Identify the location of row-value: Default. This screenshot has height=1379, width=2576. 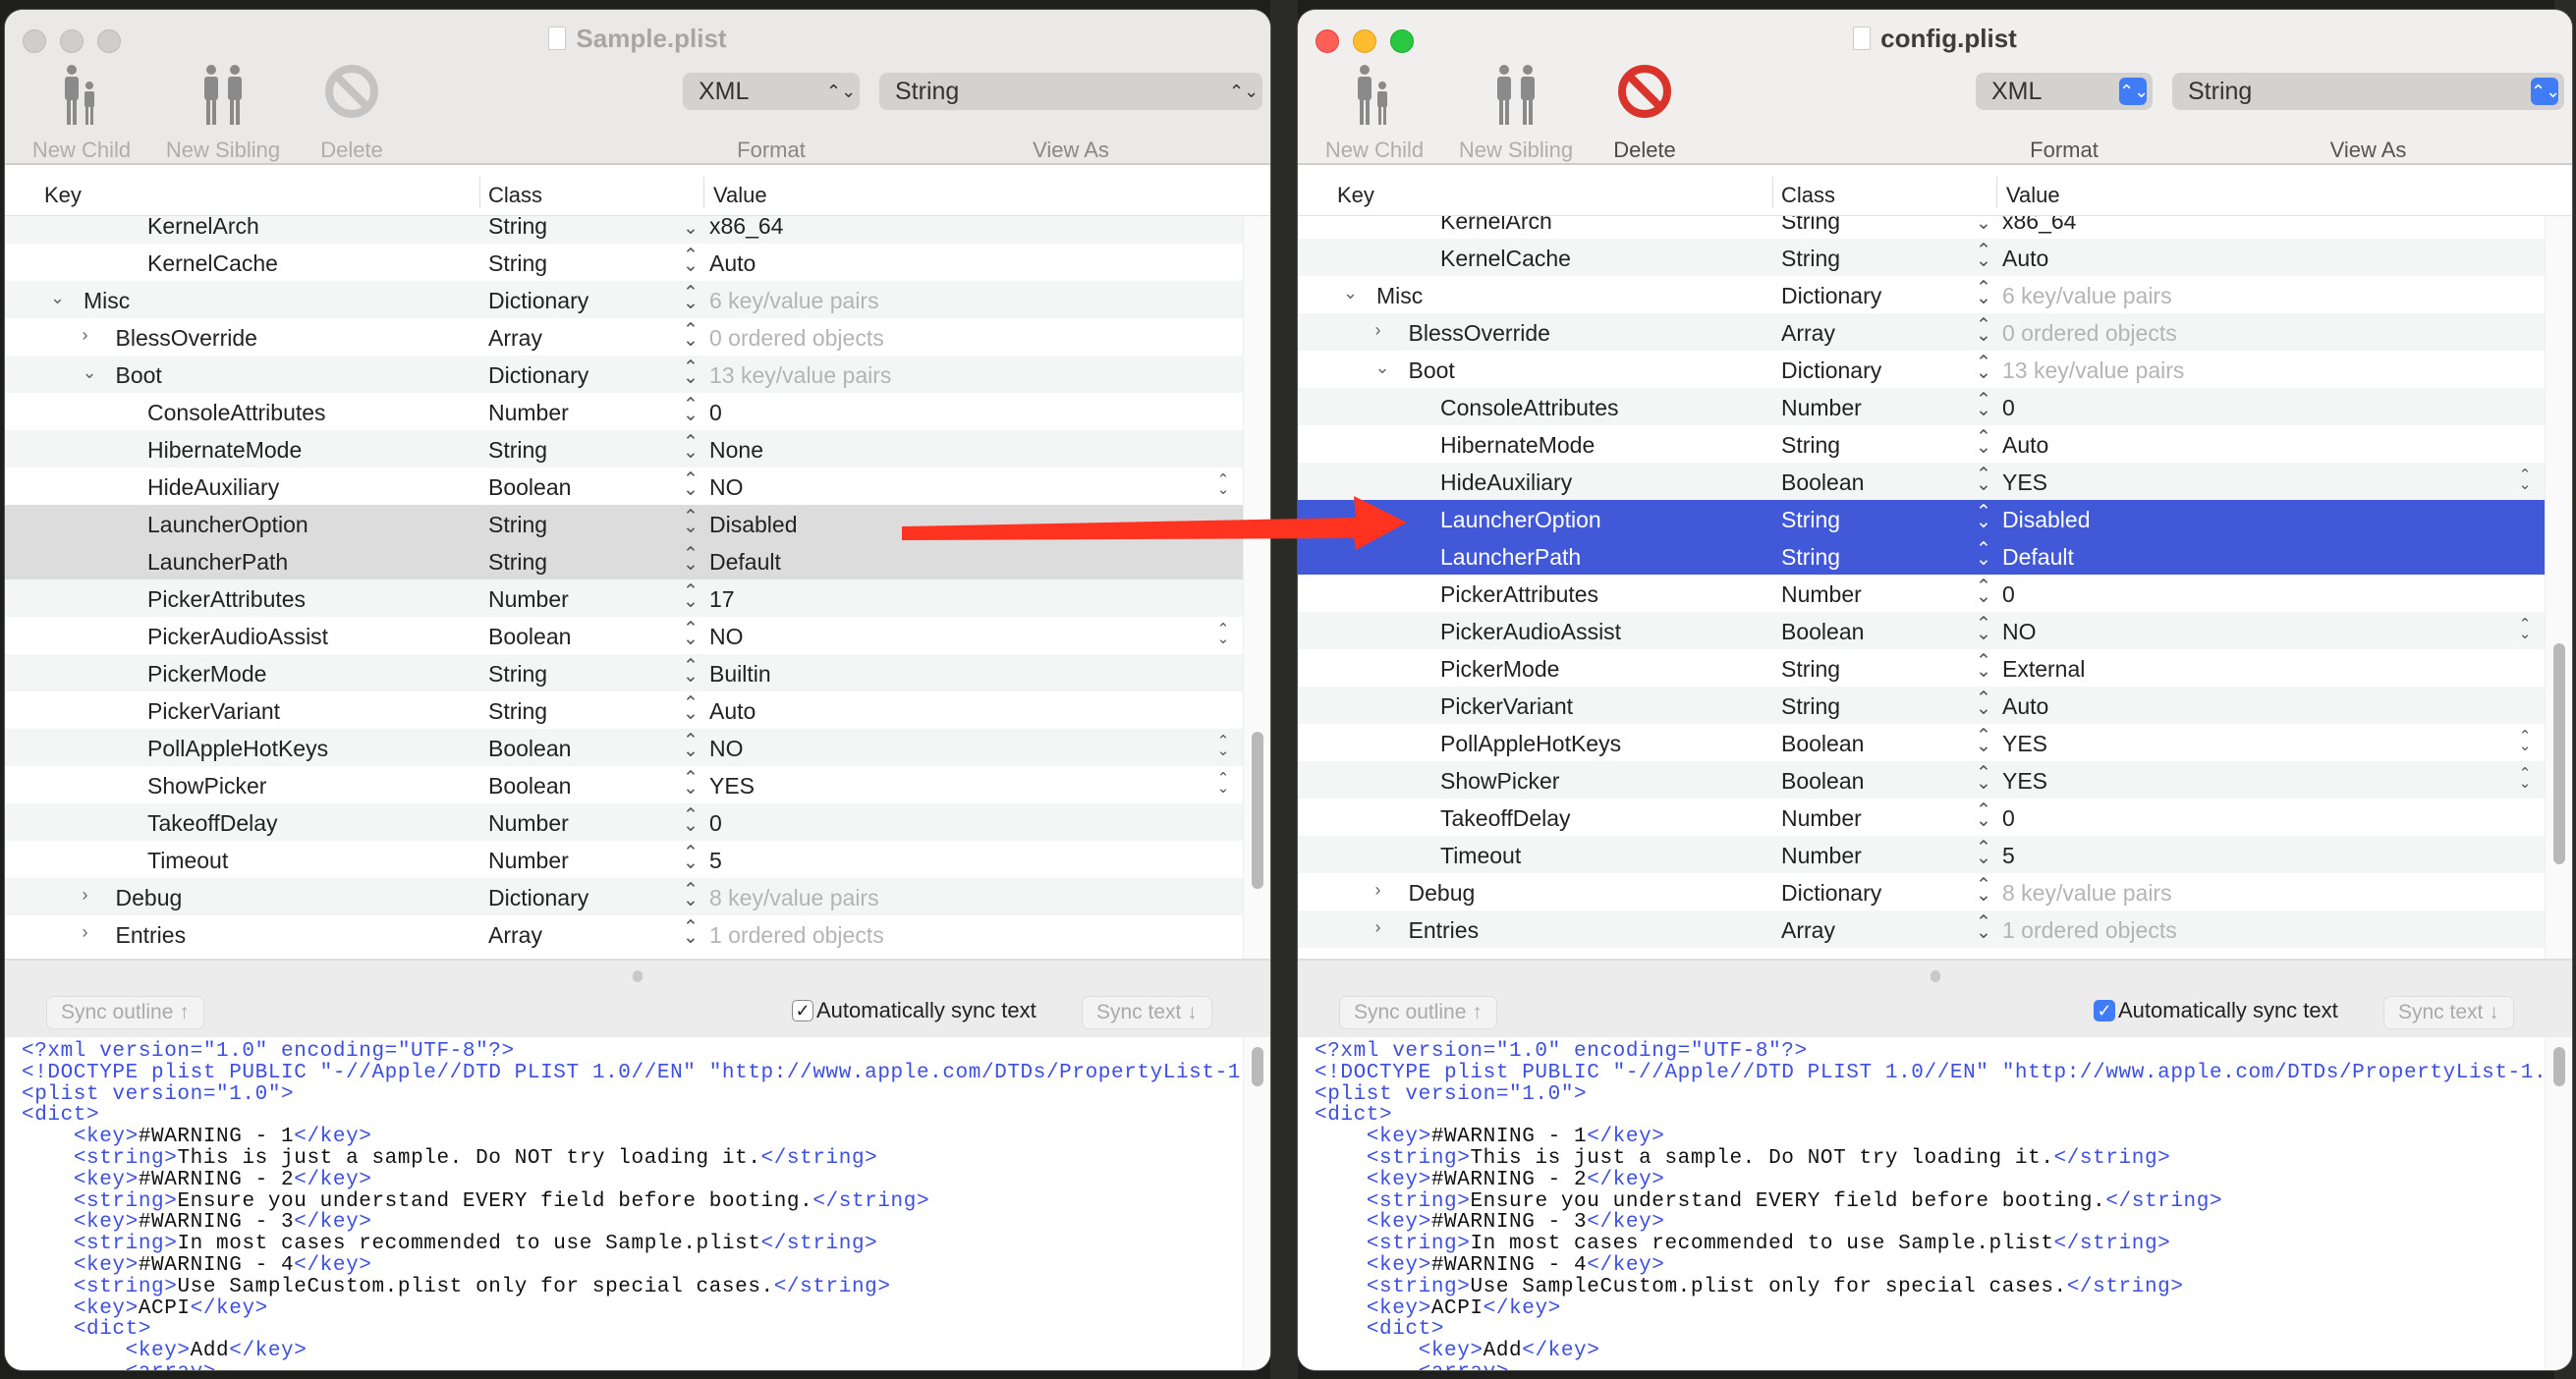
(745, 562).